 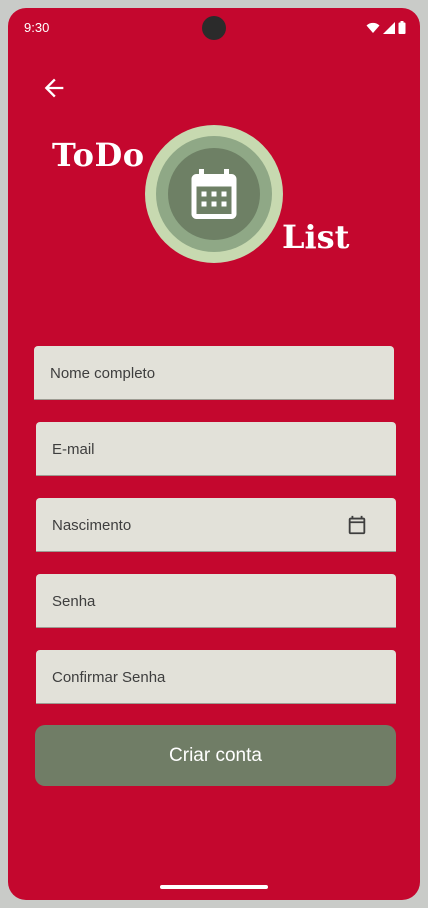 What do you see at coordinates (216, 449) in the screenshot?
I see `email-field: E-mail` at bounding box center [216, 449].